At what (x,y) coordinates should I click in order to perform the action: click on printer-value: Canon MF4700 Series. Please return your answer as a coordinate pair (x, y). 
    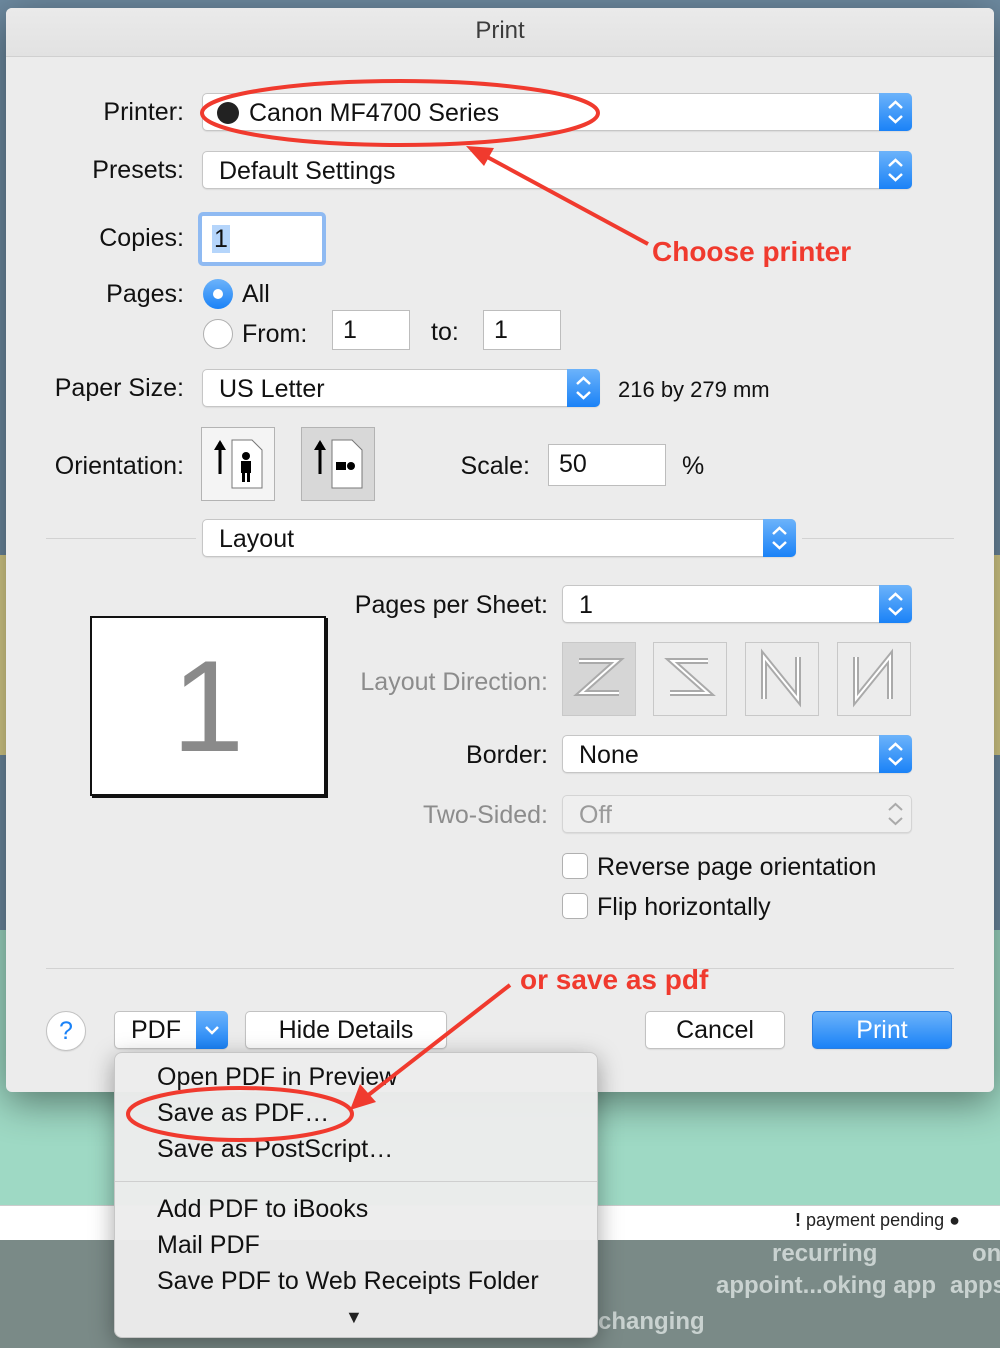
    Looking at the image, I should click on (374, 113).